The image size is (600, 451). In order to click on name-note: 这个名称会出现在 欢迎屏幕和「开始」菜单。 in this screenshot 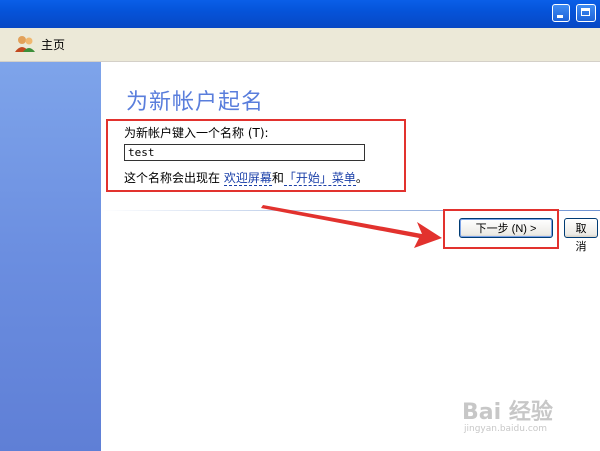, I will do `click(246, 177)`.